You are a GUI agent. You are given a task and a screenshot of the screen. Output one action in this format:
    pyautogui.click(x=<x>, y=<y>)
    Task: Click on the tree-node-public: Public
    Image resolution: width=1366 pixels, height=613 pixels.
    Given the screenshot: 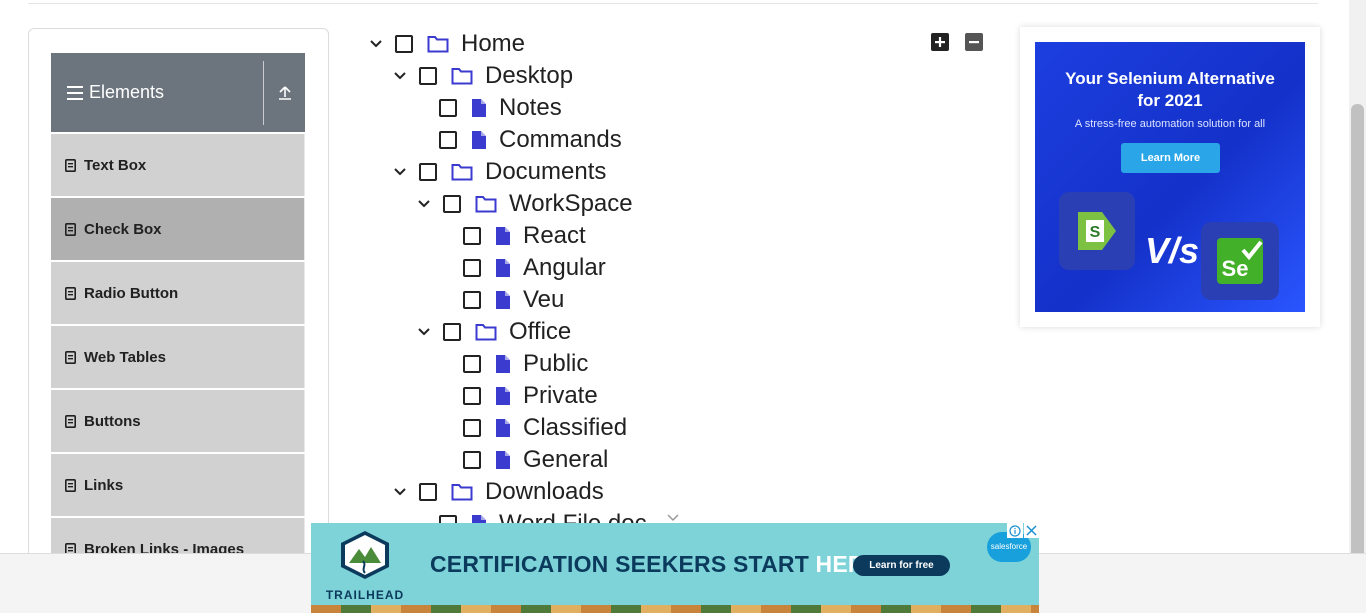 What is the action you would take?
    pyautogui.click(x=525, y=364)
    